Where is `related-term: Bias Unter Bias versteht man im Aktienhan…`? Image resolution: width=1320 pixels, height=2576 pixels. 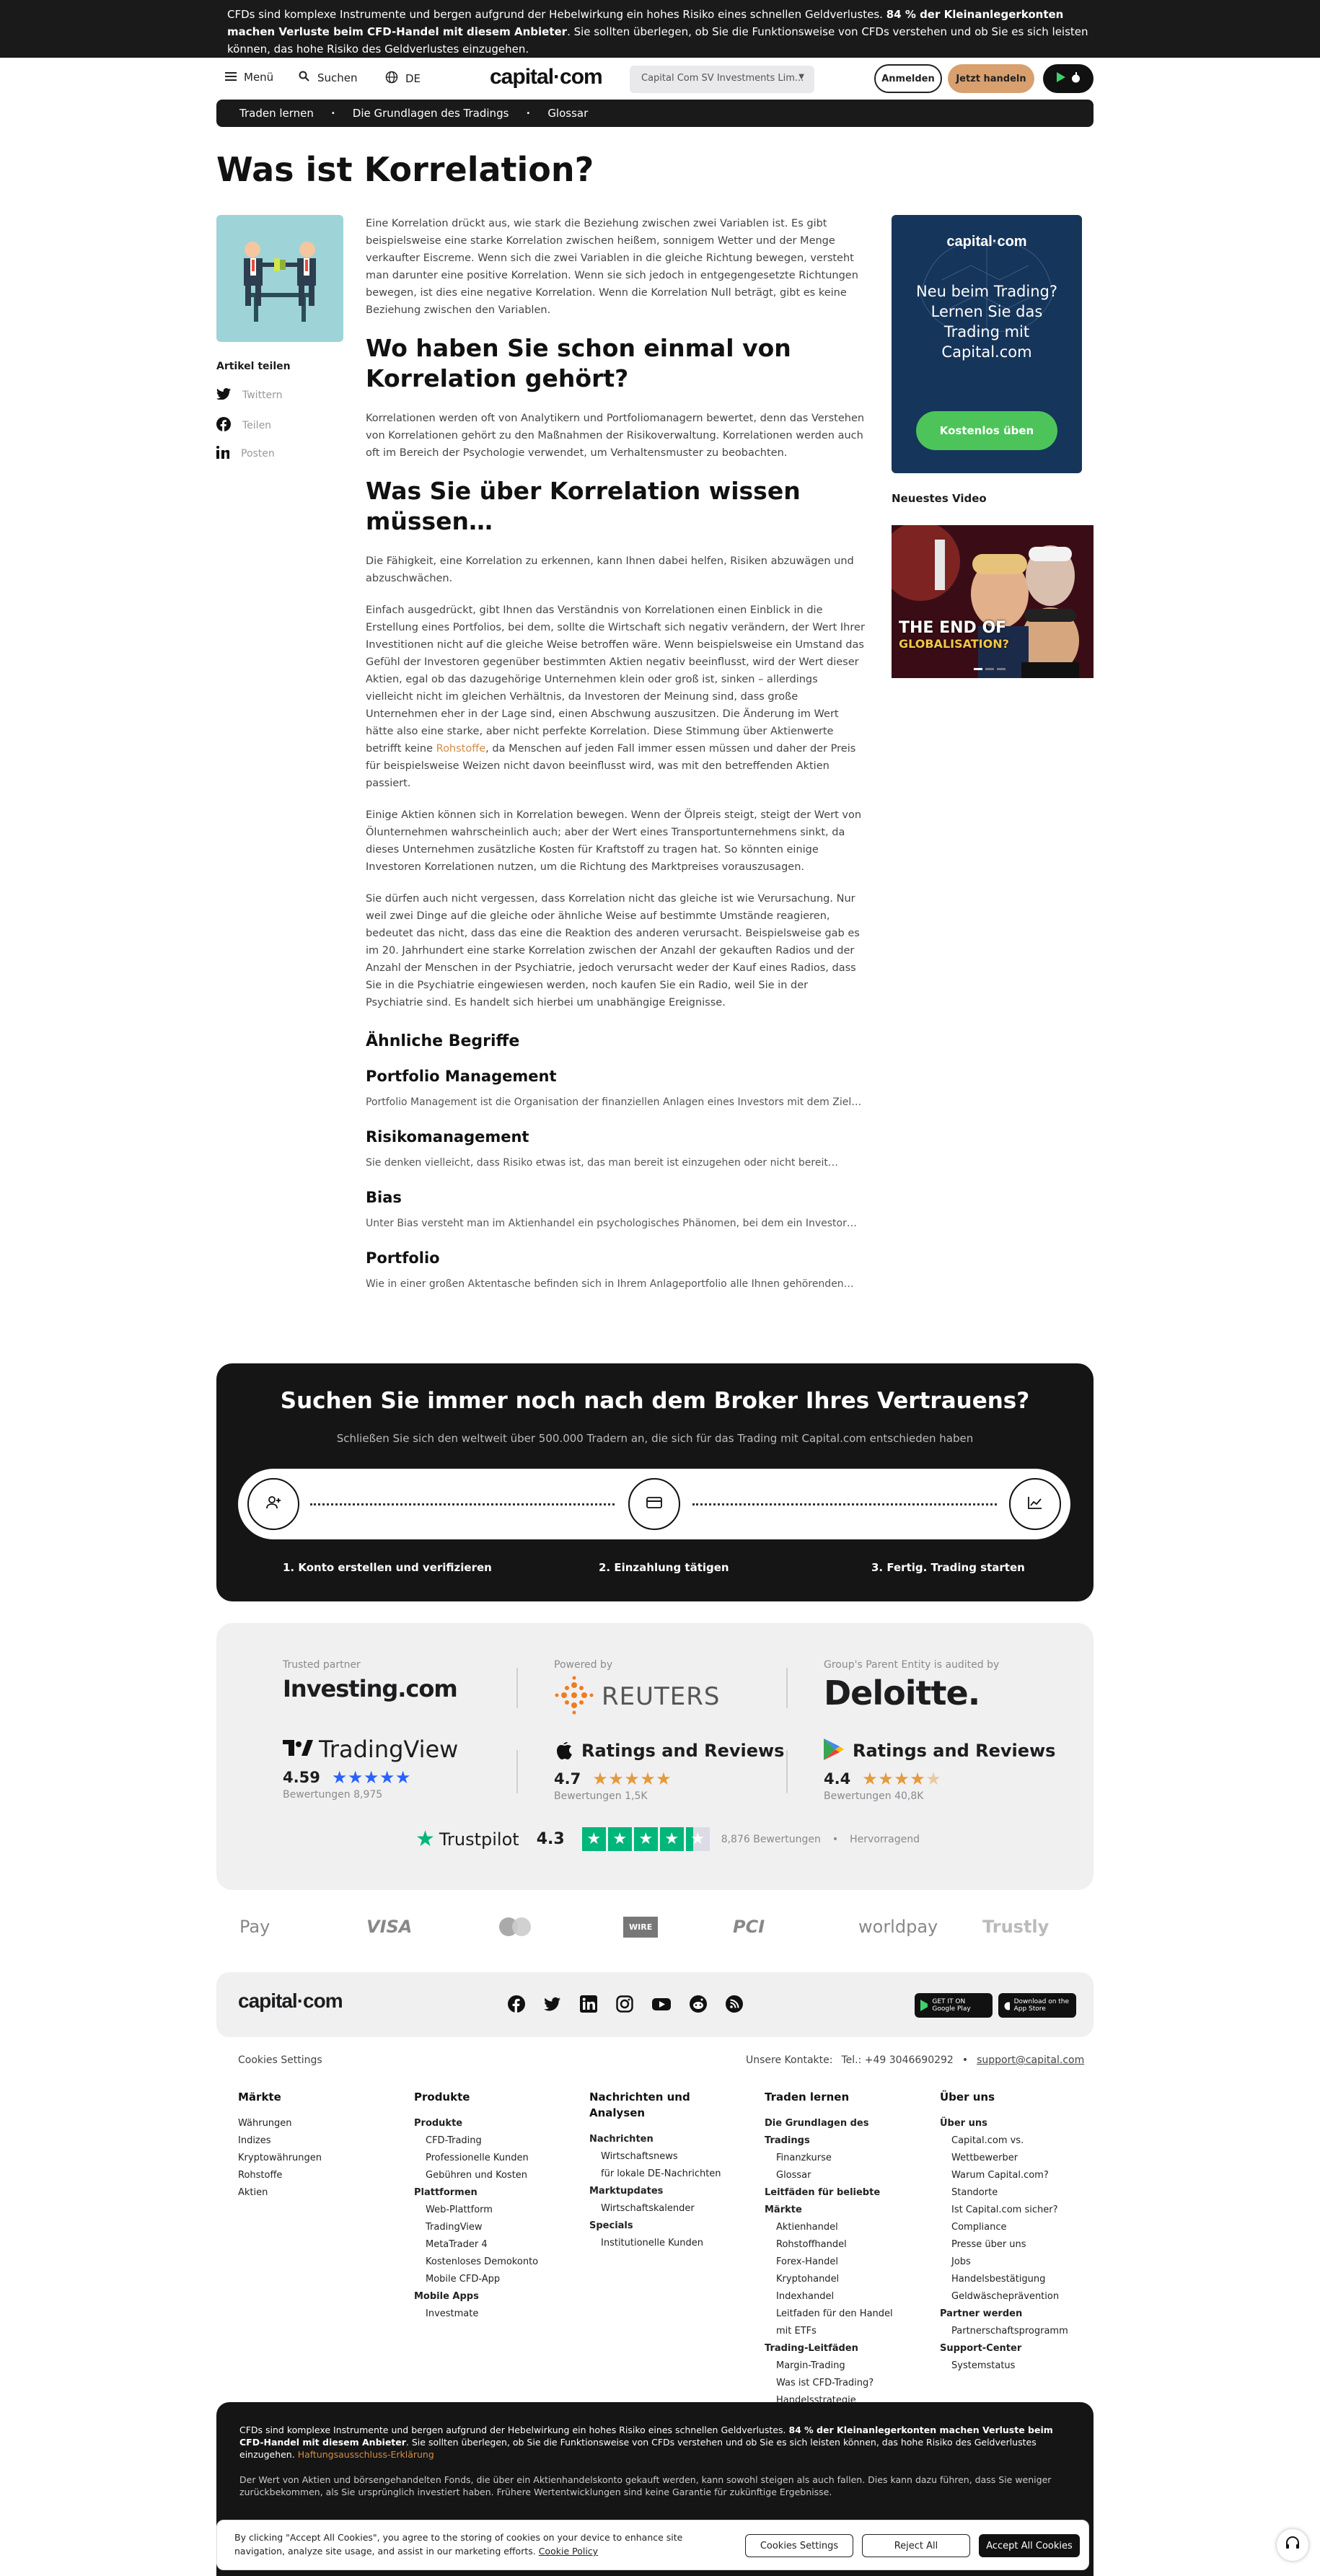 related-term: Bias Unter Bias versteht man im Aktienhan… is located at coordinates (617, 1210).